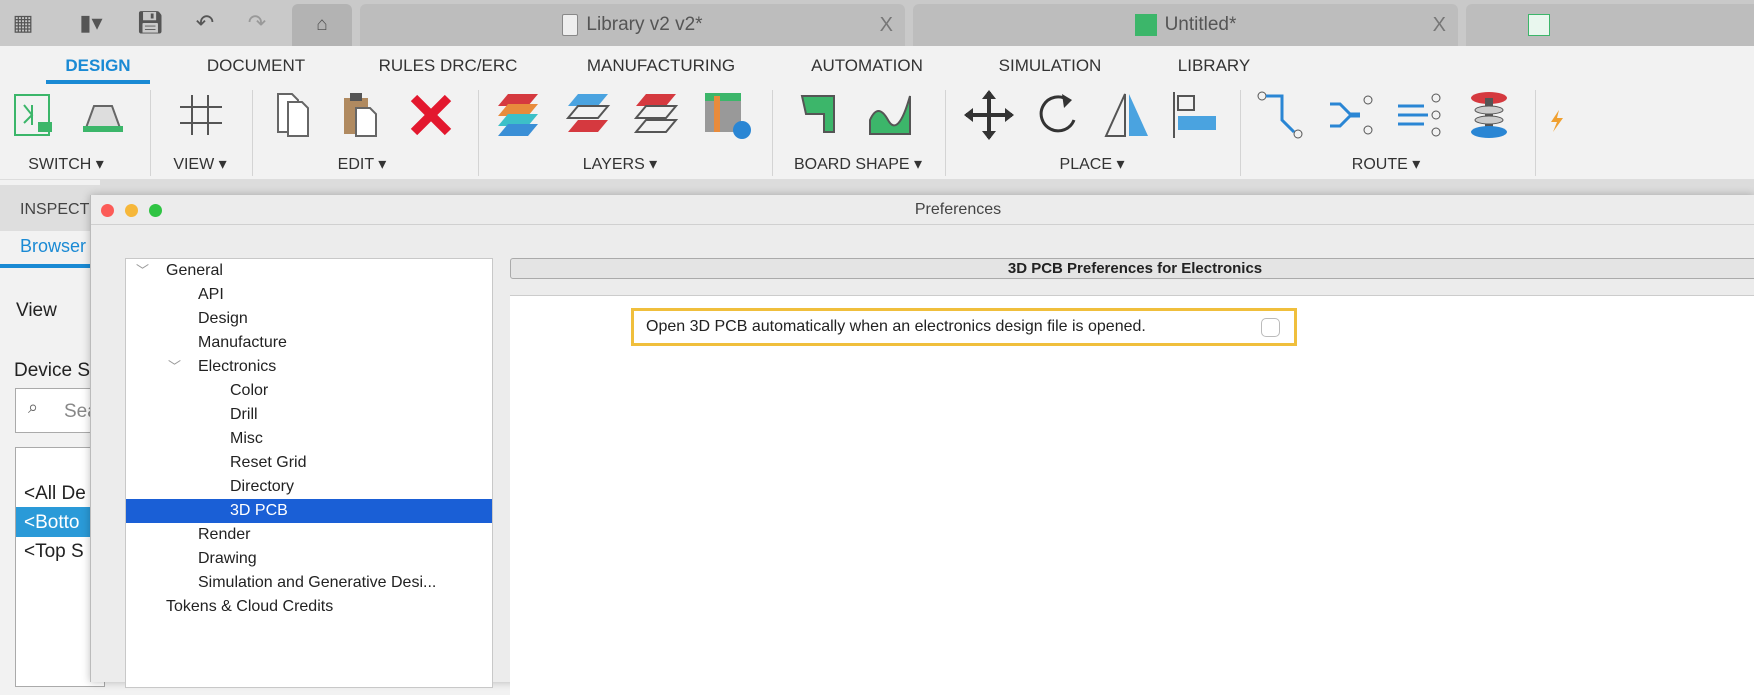 Image resolution: width=1754 pixels, height=695 pixels. I want to click on tree-item-label: Drawing, so click(227, 558).